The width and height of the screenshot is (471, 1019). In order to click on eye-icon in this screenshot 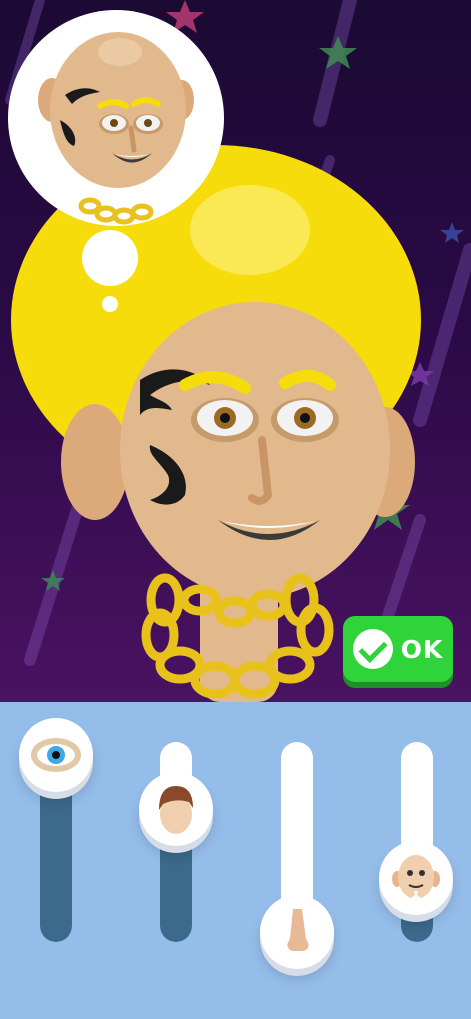, I will do `click(56, 755)`.